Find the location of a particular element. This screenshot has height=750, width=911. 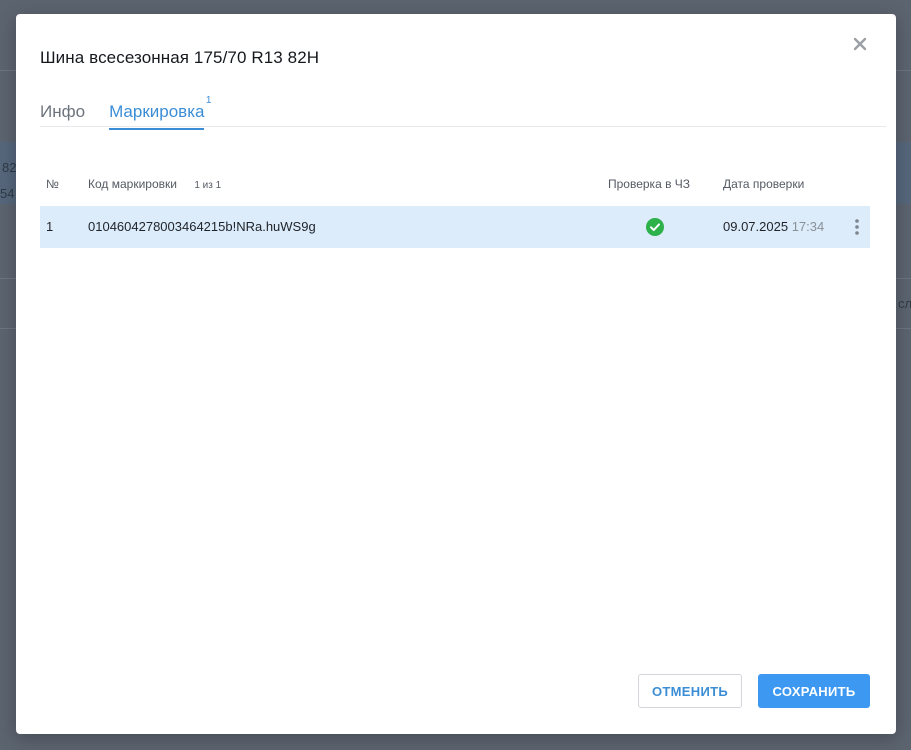

tab-marking: Маркировка 1 is located at coordinates (160, 112).